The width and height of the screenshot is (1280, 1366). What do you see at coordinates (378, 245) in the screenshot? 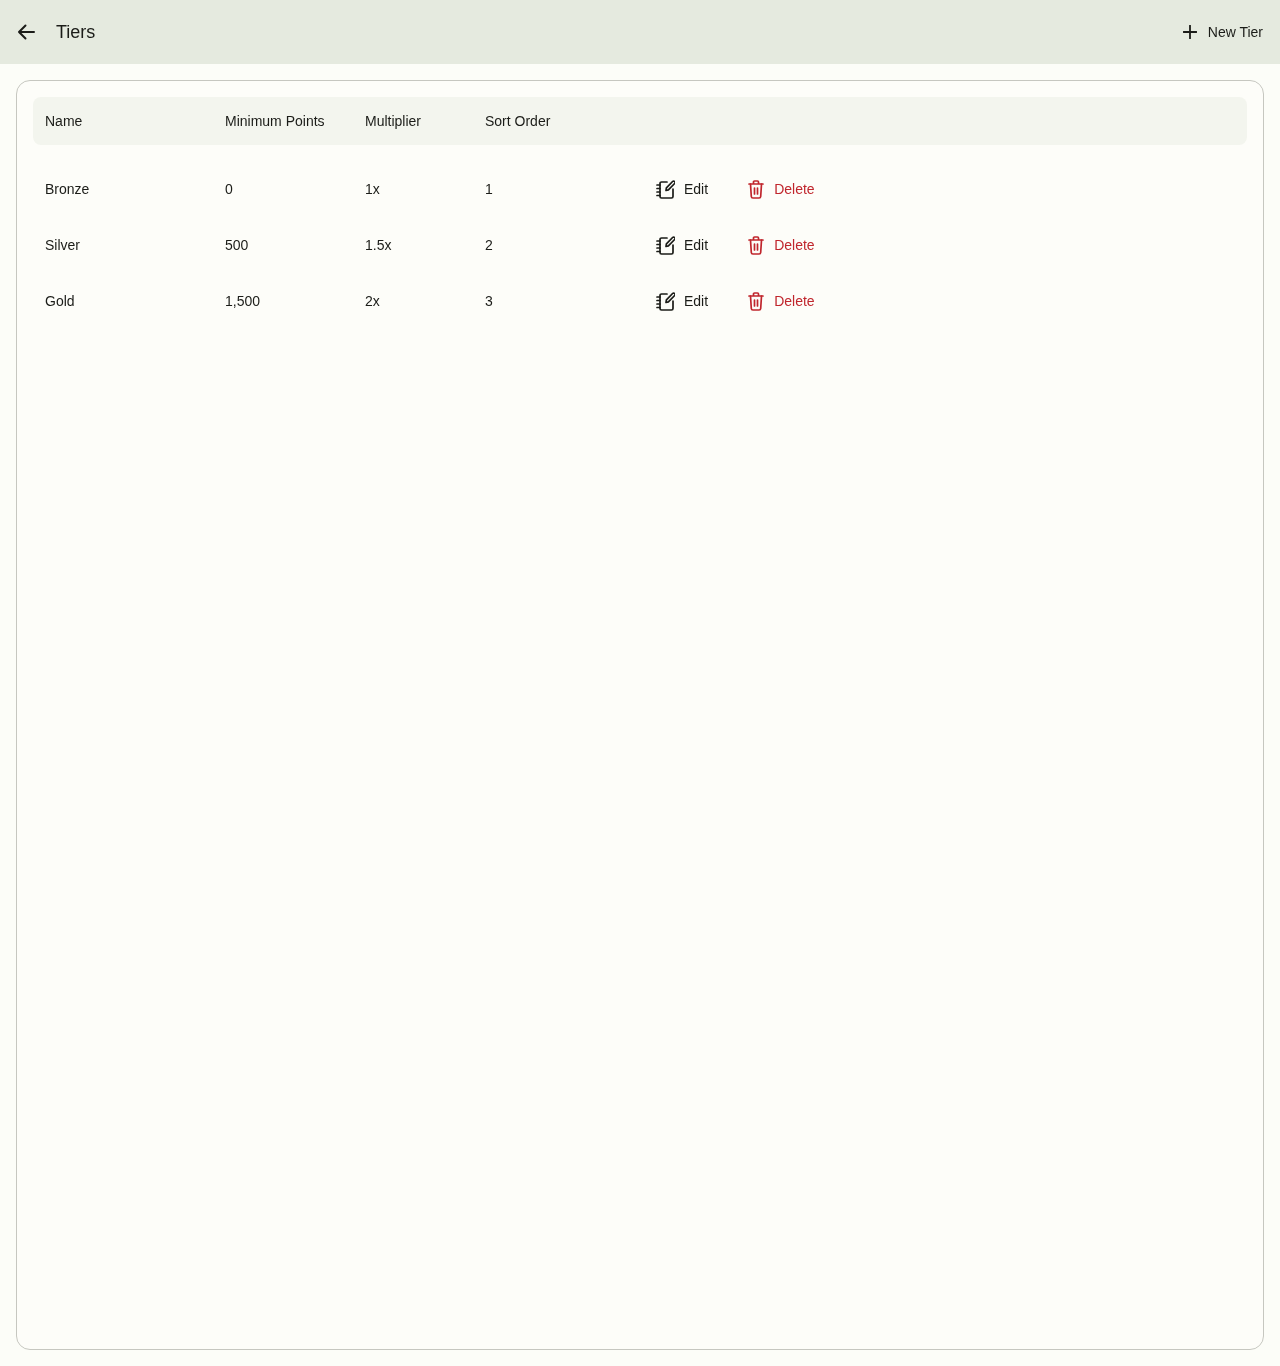
I see `table-cell-text: 1.5x` at bounding box center [378, 245].